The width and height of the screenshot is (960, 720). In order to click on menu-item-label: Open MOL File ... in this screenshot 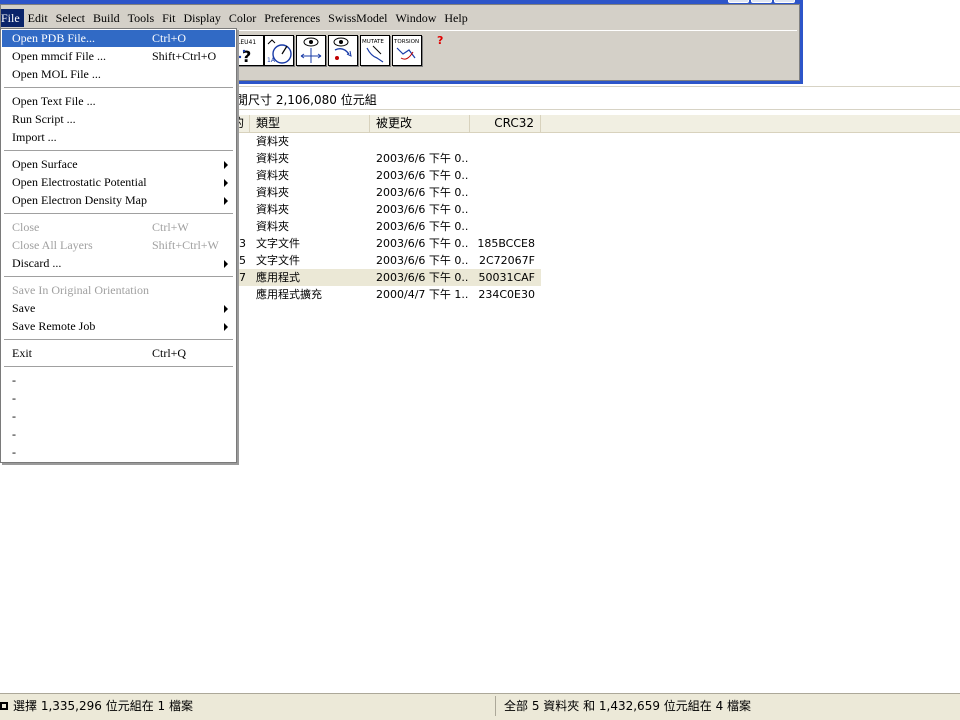, I will do `click(56, 74)`.